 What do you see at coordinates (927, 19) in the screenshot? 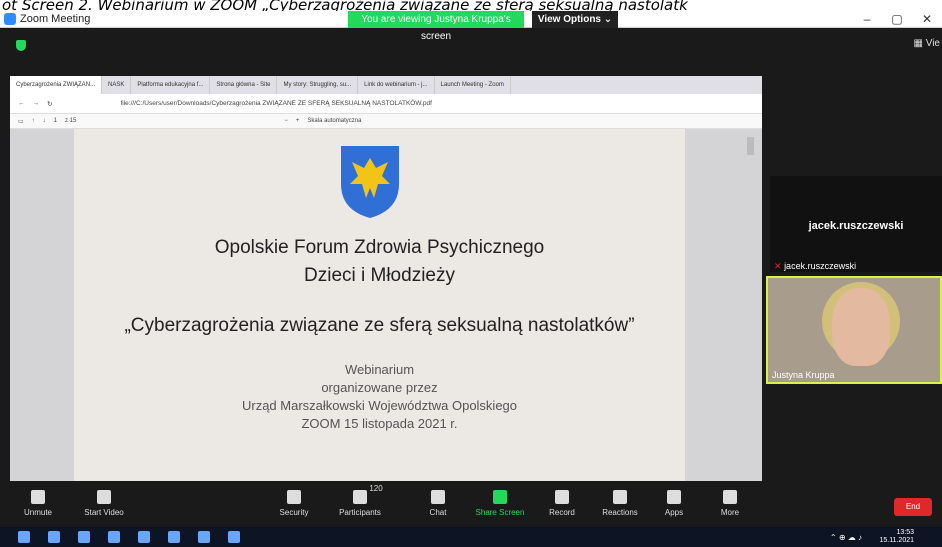
I see `close-icon: ✕` at bounding box center [927, 19].